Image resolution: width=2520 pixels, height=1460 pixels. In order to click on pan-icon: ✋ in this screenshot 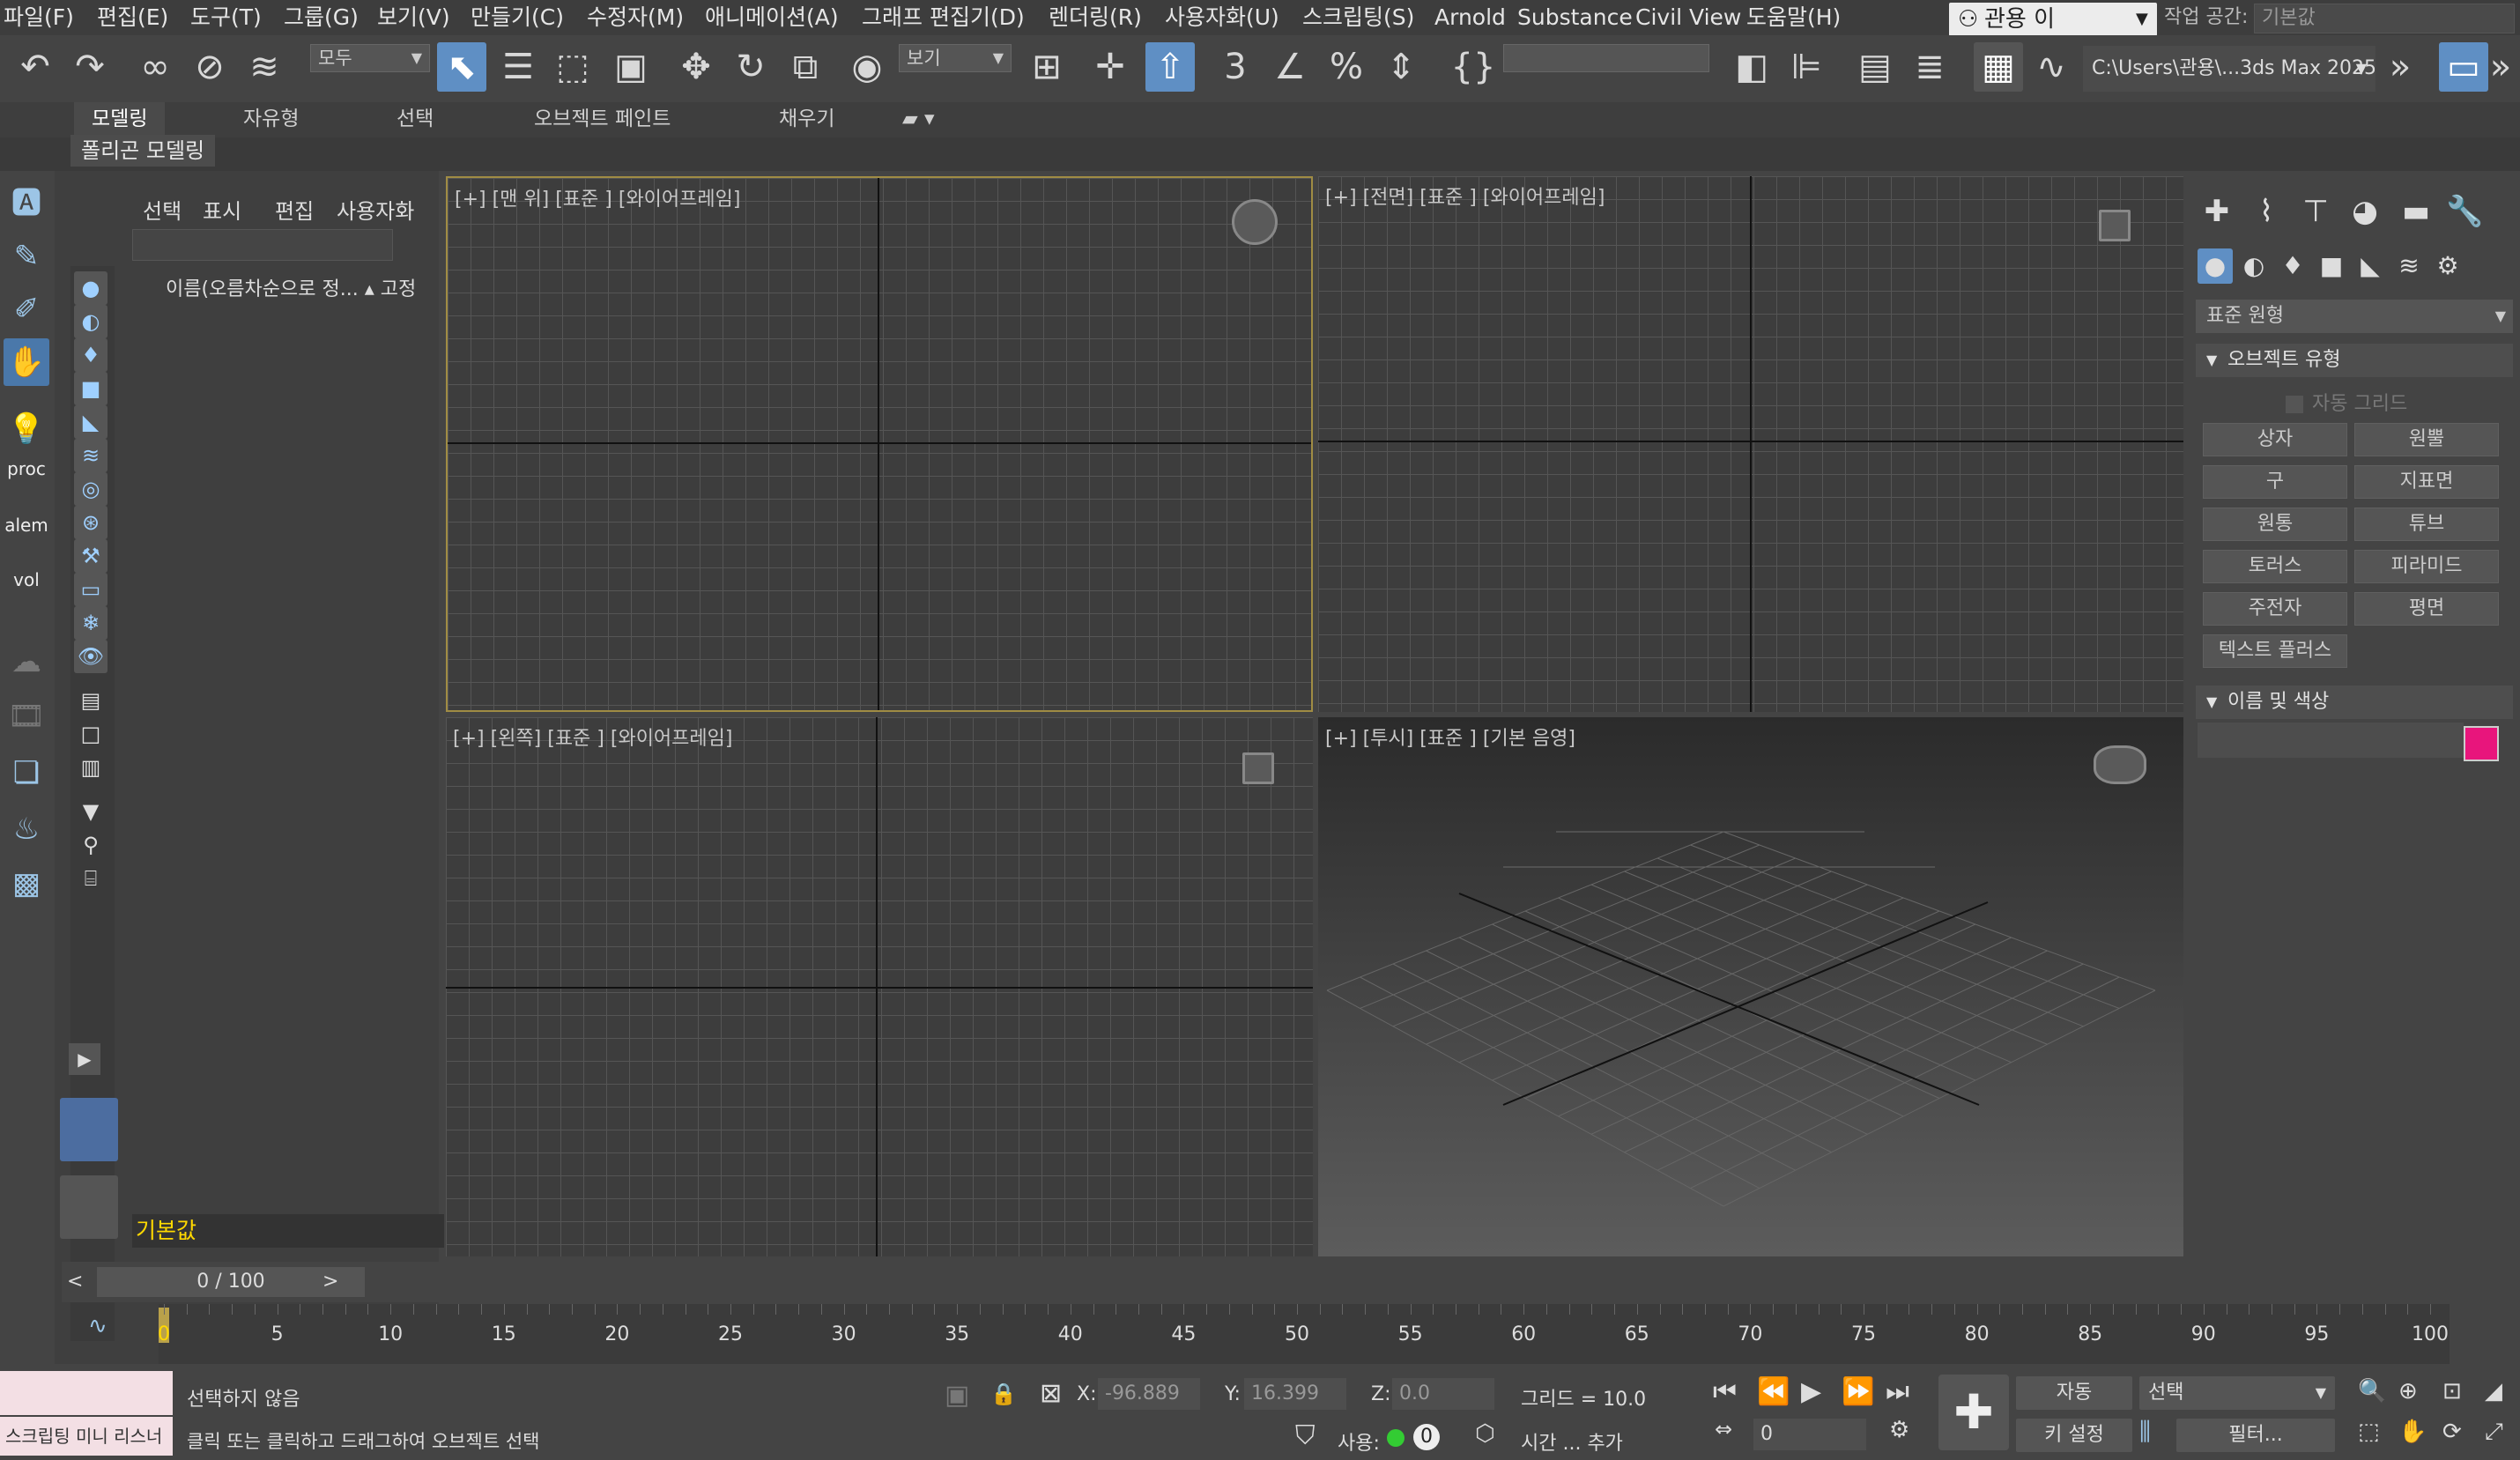, I will do `click(2412, 1432)`.